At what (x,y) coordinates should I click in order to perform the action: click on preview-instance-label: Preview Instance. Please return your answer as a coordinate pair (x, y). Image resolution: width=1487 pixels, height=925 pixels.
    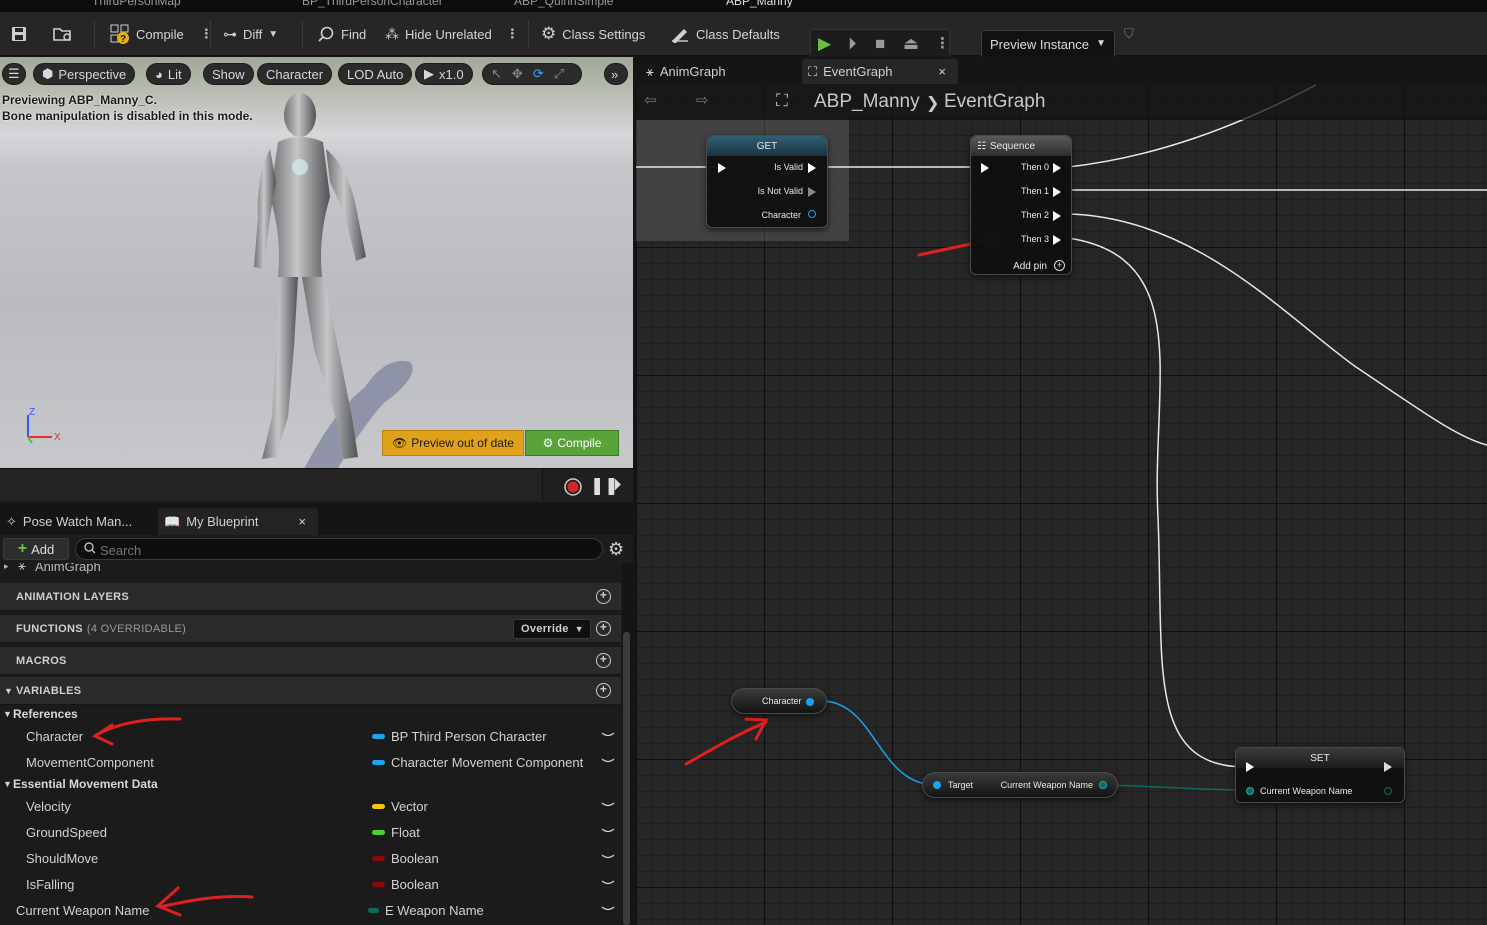
    Looking at the image, I should click on (1039, 44).